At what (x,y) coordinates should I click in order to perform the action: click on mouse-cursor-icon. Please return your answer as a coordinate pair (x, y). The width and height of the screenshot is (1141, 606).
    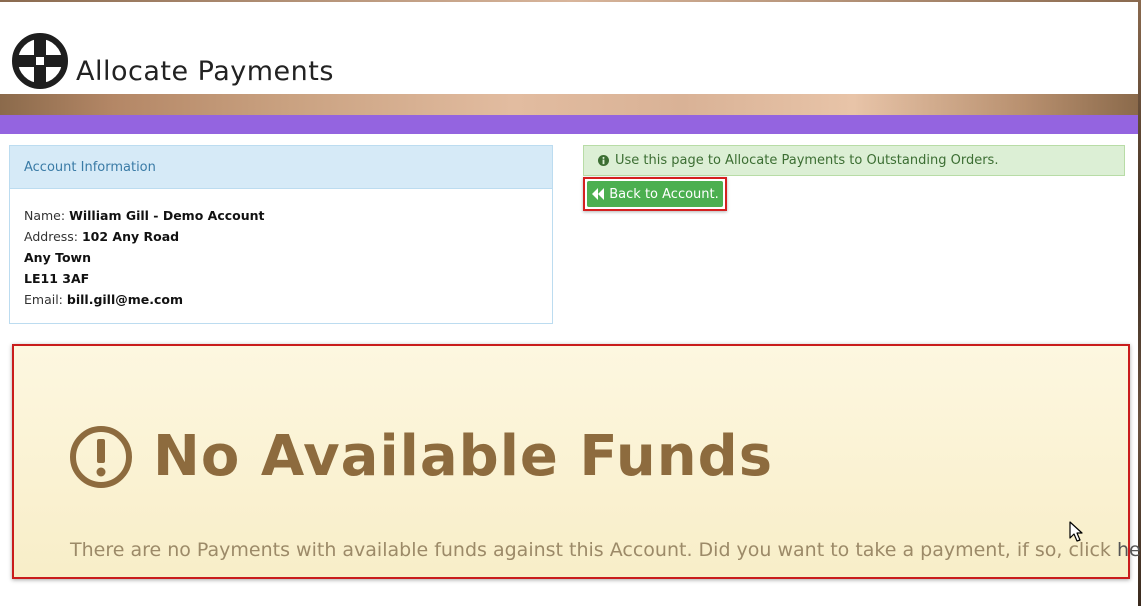
    Looking at the image, I should click on (1076, 531).